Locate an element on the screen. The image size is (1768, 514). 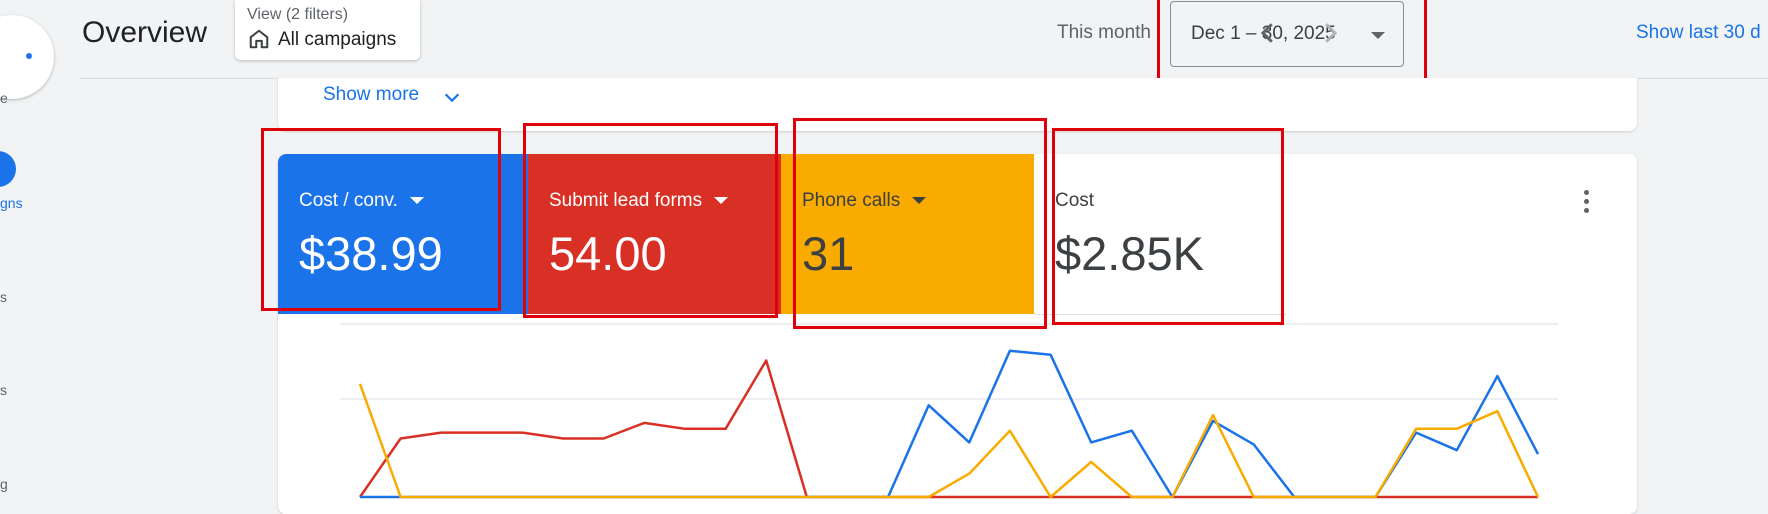
left-nav-rail: e gns s s g is located at coordinates (40, 247).